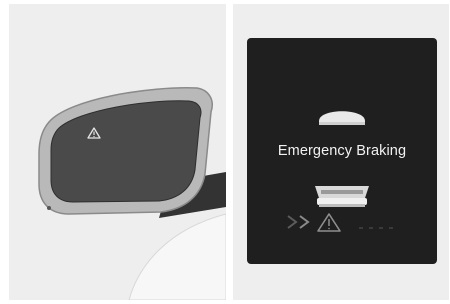 The width and height of the screenshot is (450, 304). I want to click on car-front-icon, so click(342, 118).